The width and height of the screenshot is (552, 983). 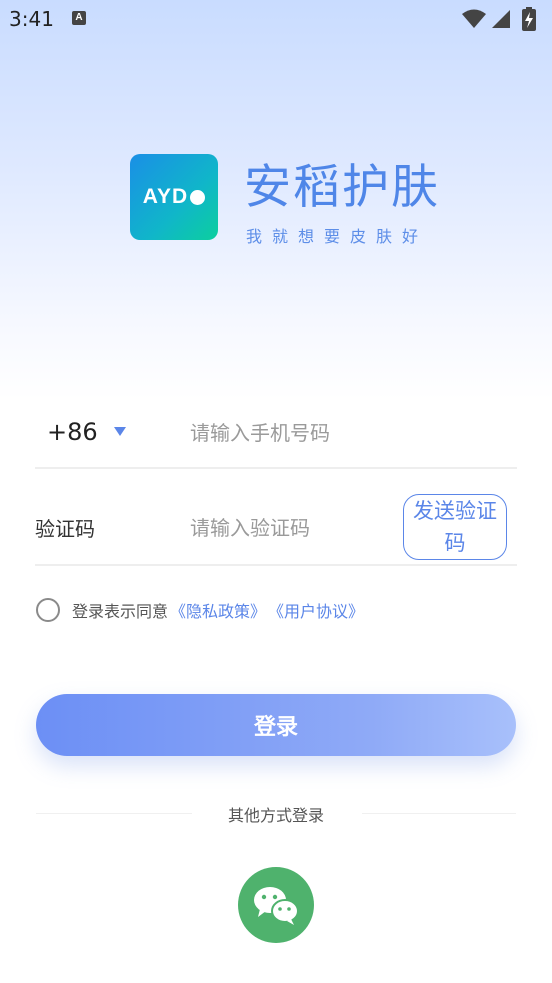 What do you see at coordinates (65, 529) in the screenshot?
I see `code-label: 验证码` at bounding box center [65, 529].